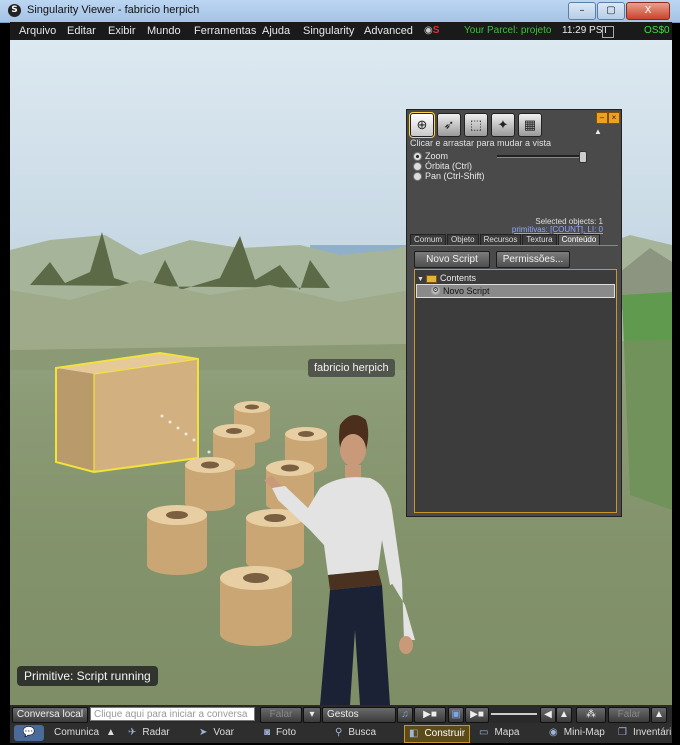 This screenshot has width=680, height=745. I want to click on toolbar-inventario: ❐ Inventári, so click(644, 733).